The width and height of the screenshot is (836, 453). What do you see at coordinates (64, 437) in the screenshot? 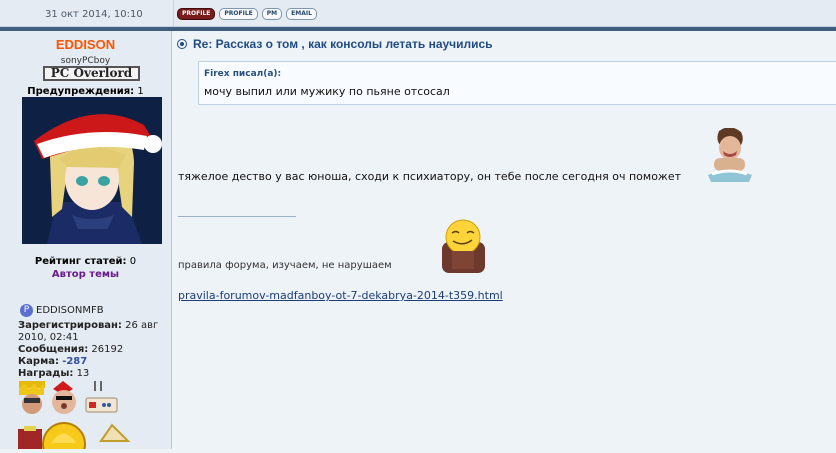
I see `award-duck-icon` at bounding box center [64, 437].